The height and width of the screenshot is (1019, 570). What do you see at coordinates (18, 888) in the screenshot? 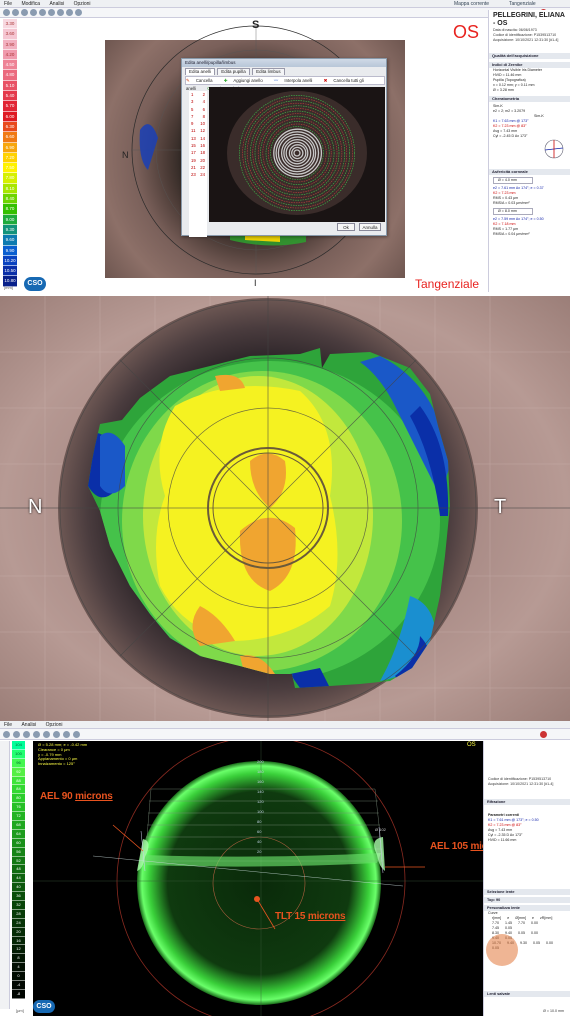
I see `scale-step: 40` at bounding box center [18, 888].